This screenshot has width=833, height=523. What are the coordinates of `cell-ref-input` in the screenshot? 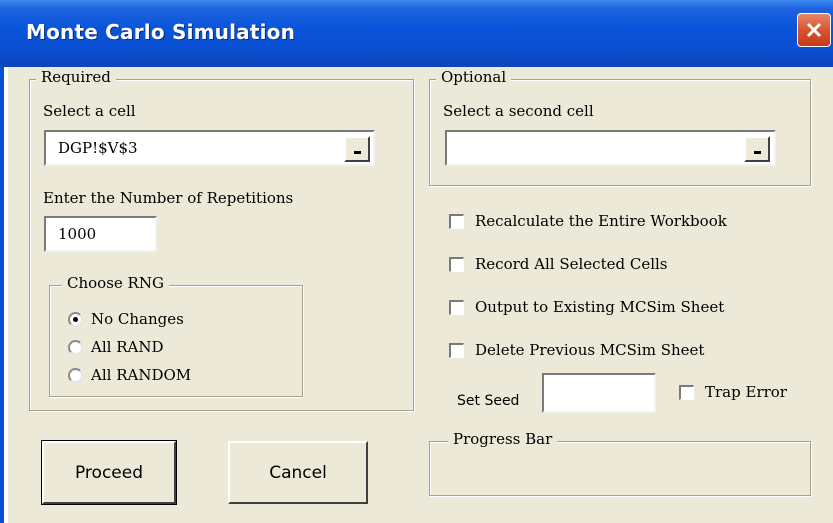 It's located at (209, 148).